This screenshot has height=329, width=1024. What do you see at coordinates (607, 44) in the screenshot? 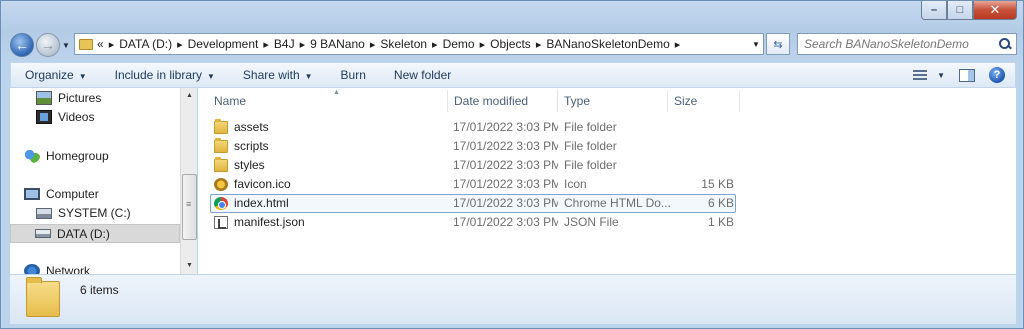
I see `breadcrumb-bananoskeletondemo: BANanoSkeletonDemo` at bounding box center [607, 44].